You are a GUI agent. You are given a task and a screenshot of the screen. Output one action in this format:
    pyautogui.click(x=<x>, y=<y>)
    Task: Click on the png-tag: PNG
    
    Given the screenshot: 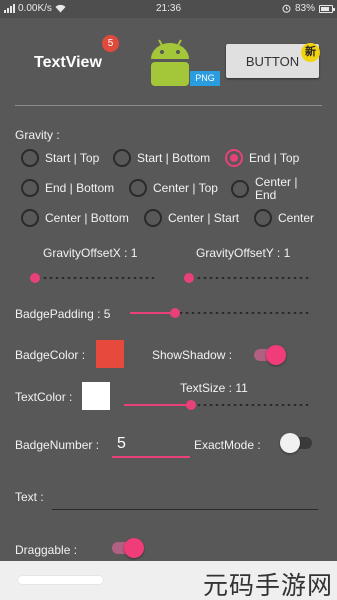 What is the action you would take?
    pyautogui.click(x=205, y=78)
    